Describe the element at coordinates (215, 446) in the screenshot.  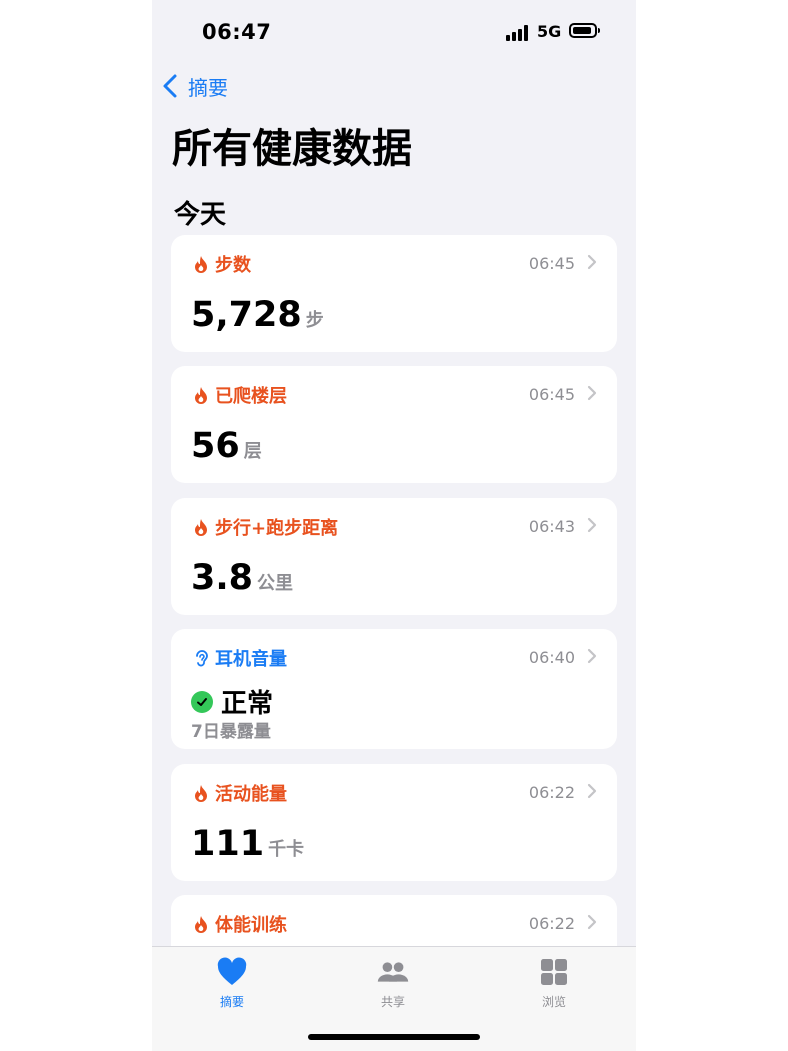
I see `value-number: 56` at that location.